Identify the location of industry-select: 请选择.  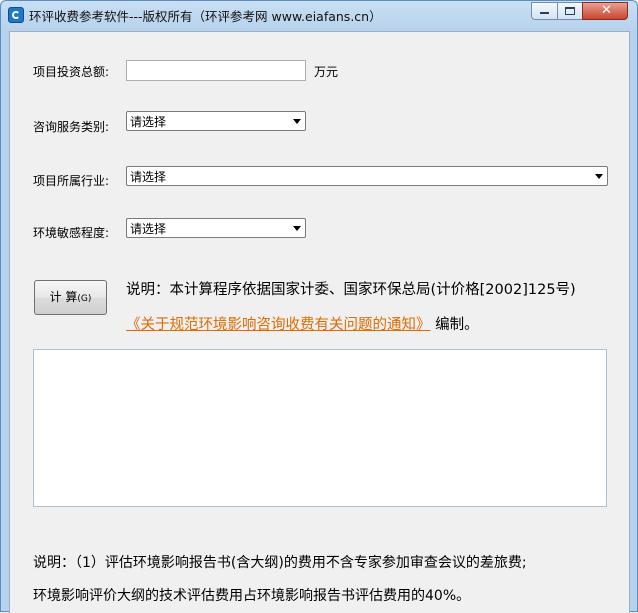
(367, 176).